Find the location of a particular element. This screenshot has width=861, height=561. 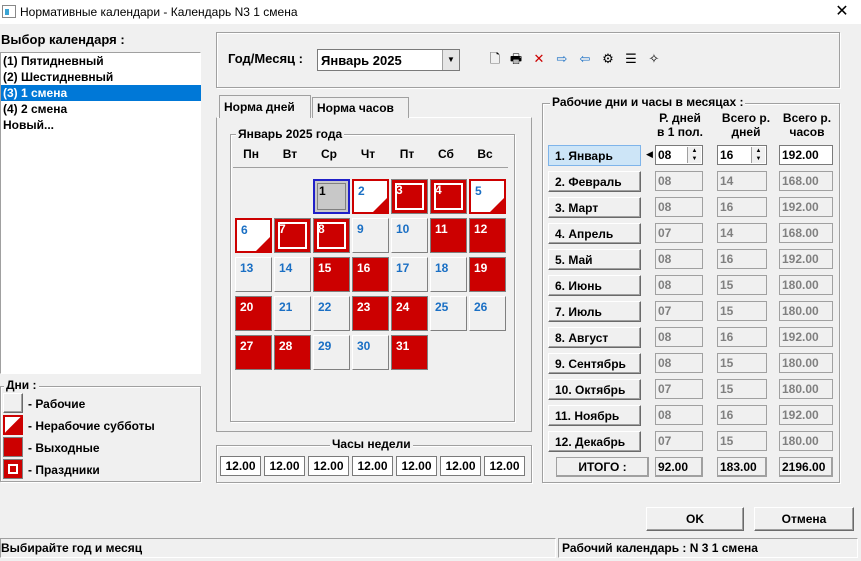

month-button: 9. Сентябрь is located at coordinates (594, 363).